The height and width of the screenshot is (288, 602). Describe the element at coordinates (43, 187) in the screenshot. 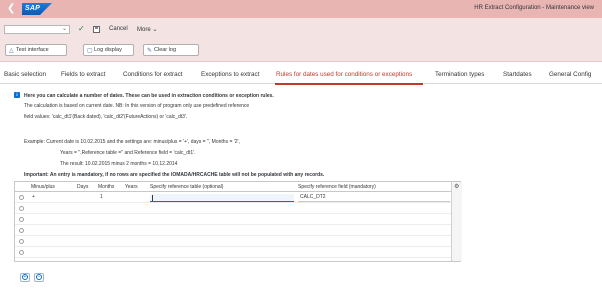

I see `column-header-minus-plus: Minus/plus` at that location.